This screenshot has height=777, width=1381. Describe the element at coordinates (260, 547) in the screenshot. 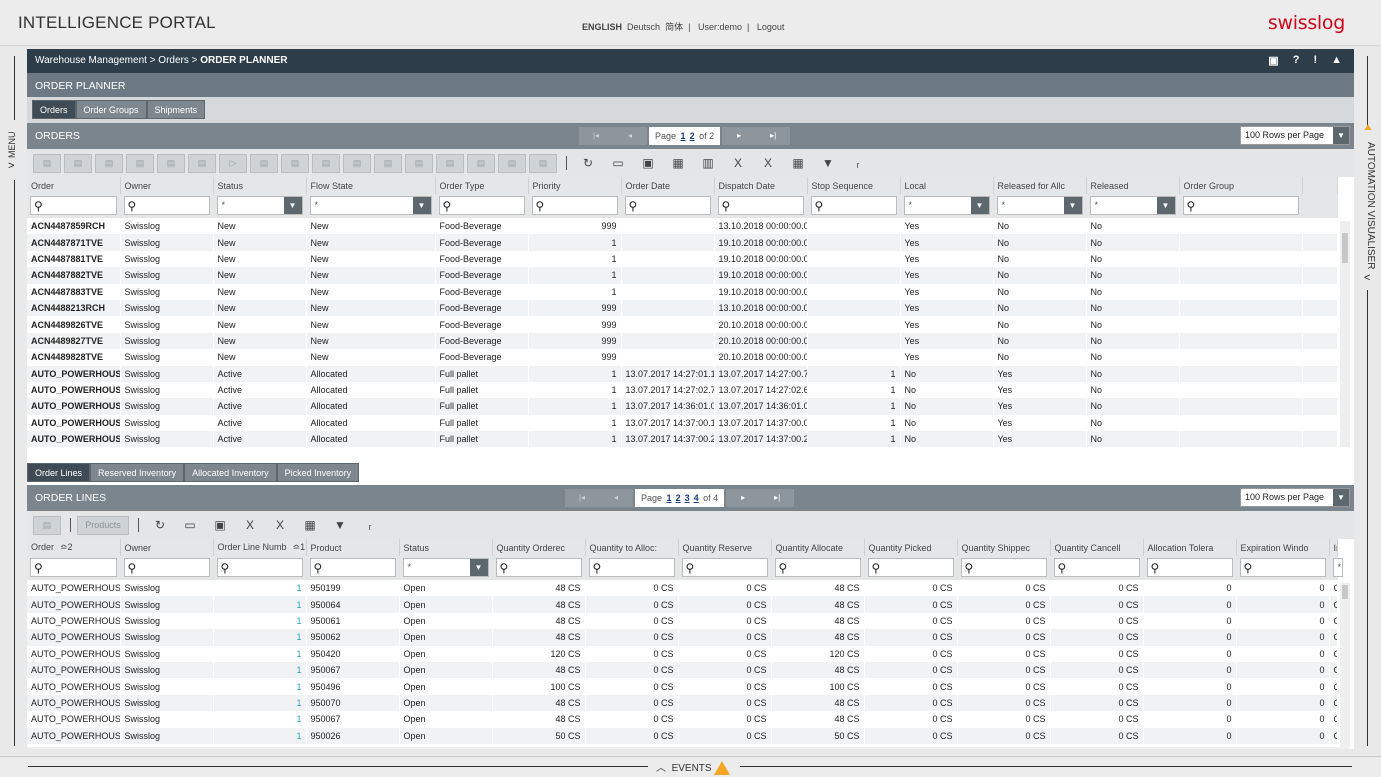

I see `column-header: Order Line Numb ≏1` at that location.